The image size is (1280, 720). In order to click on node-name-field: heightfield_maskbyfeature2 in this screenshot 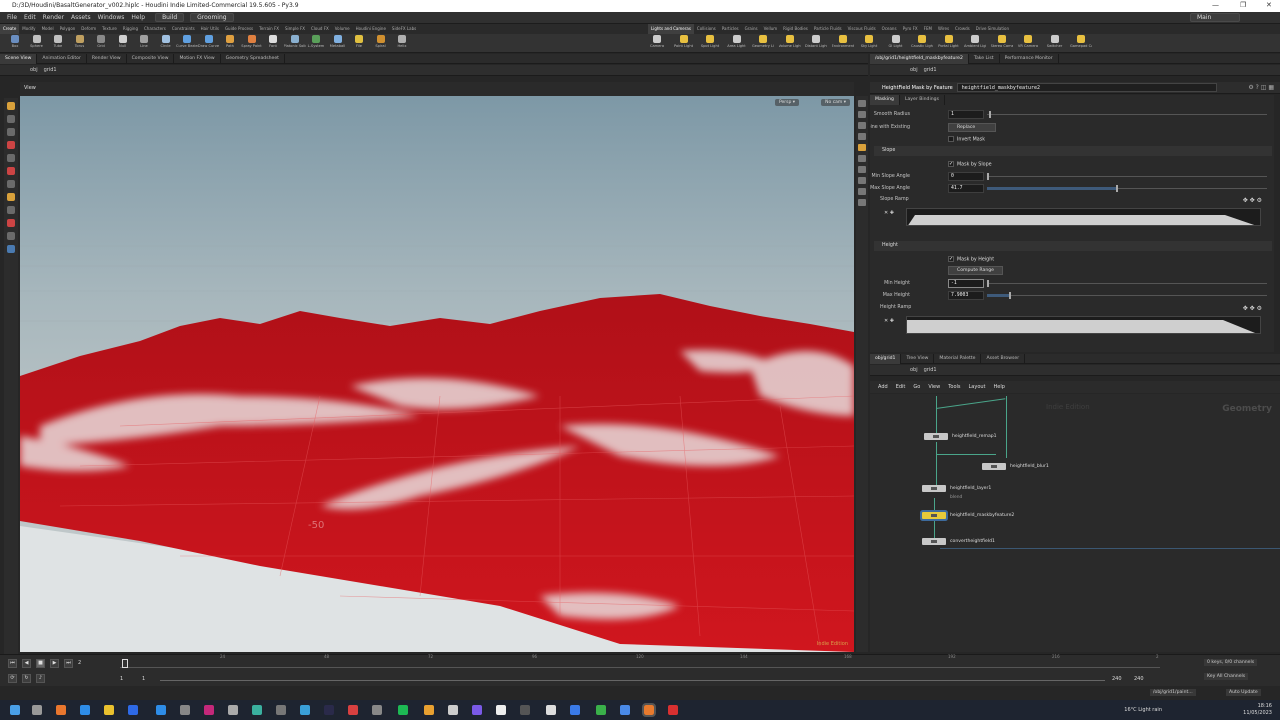, I will do `click(1086, 87)`.